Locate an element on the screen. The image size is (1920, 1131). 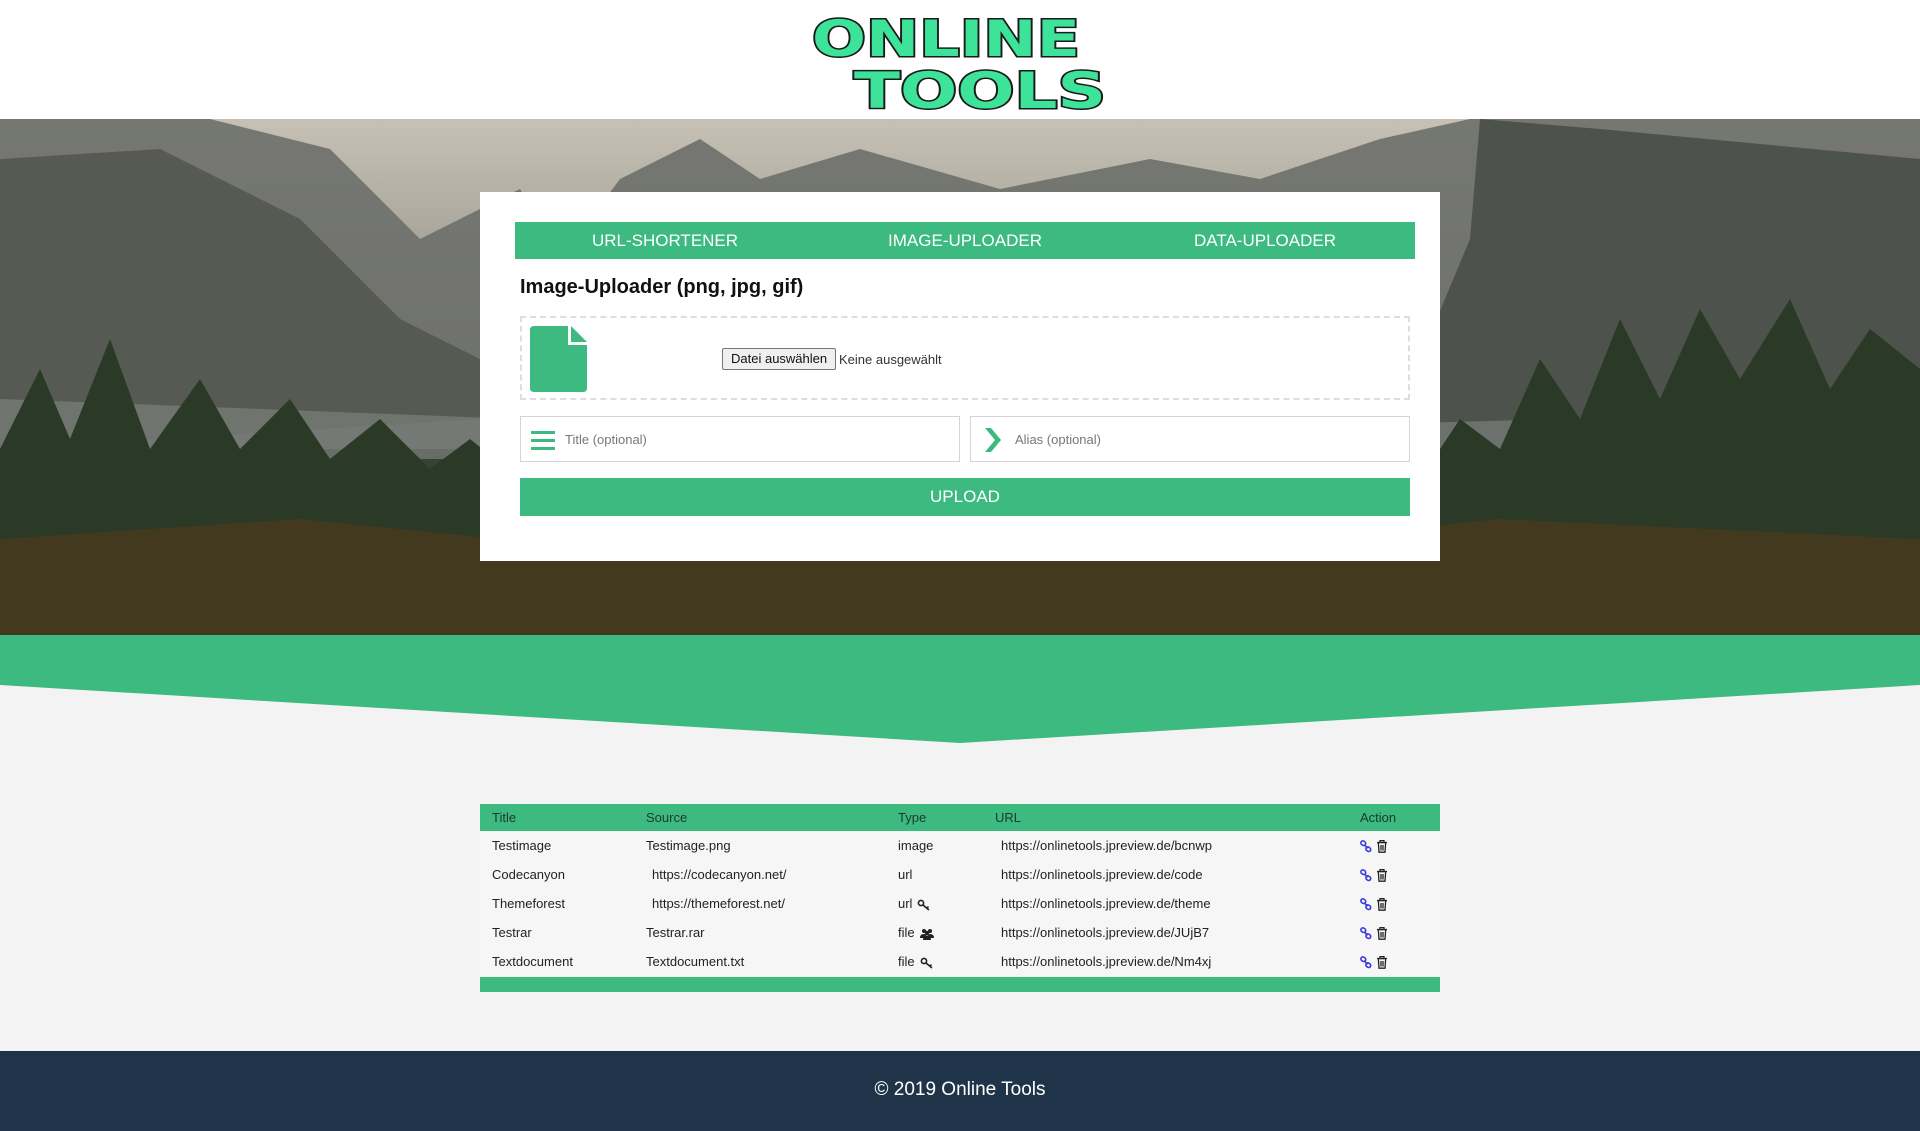
header-type: Type is located at coordinates (912, 817).